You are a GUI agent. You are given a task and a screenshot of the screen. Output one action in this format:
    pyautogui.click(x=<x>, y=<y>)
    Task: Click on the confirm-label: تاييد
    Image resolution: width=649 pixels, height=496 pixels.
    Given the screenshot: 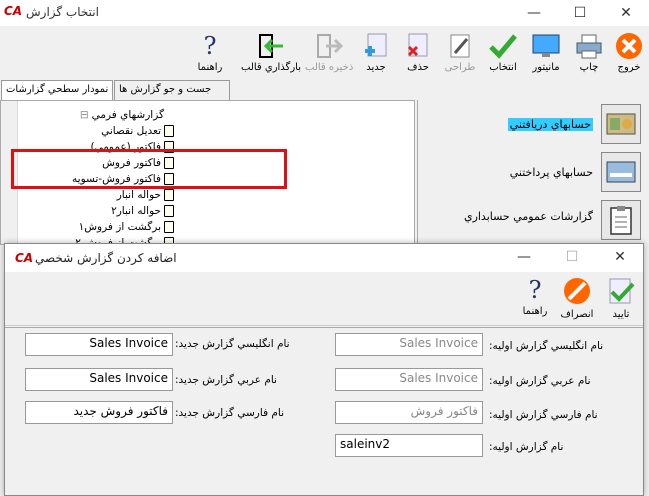 What is the action you would take?
    pyautogui.click(x=621, y=314)
    